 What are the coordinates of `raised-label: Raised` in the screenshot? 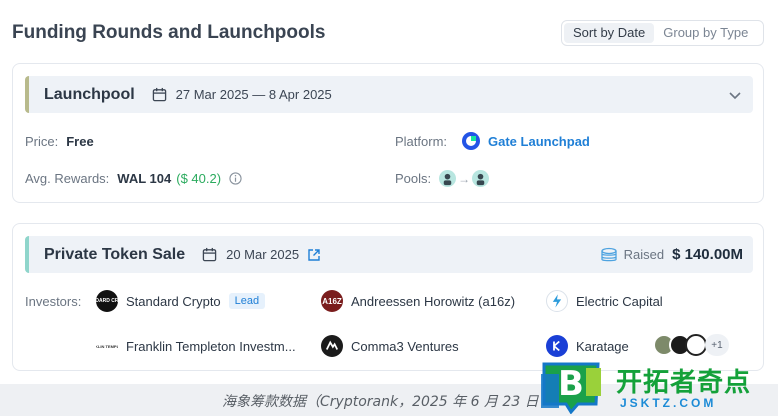 It's located at (644, 254).